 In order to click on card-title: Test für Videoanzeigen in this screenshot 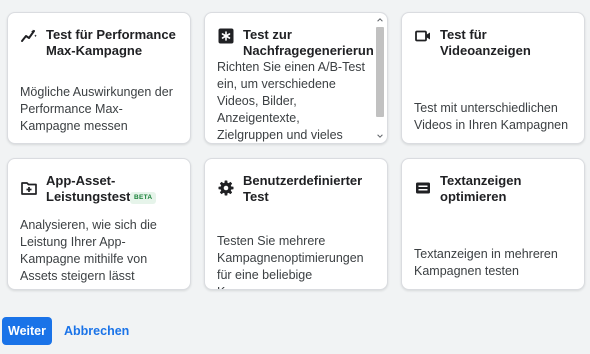, I will do `click(485, 42)`.